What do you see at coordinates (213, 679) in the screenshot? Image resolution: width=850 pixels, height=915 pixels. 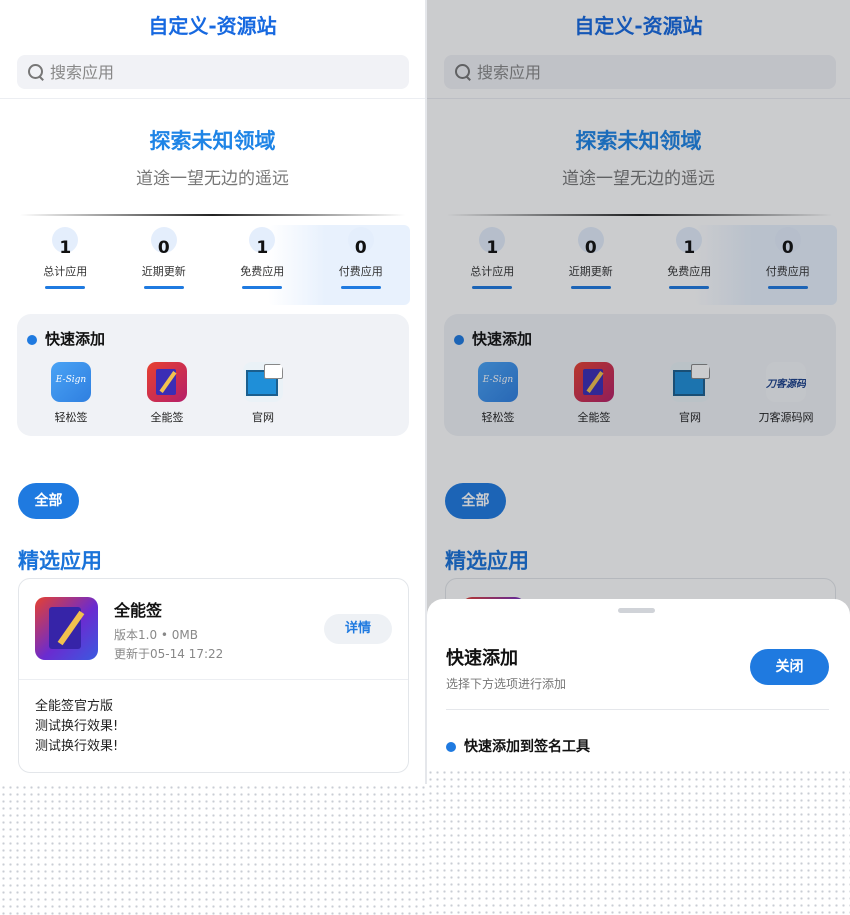 I see `card-divider` at bounding box center [213, 679].